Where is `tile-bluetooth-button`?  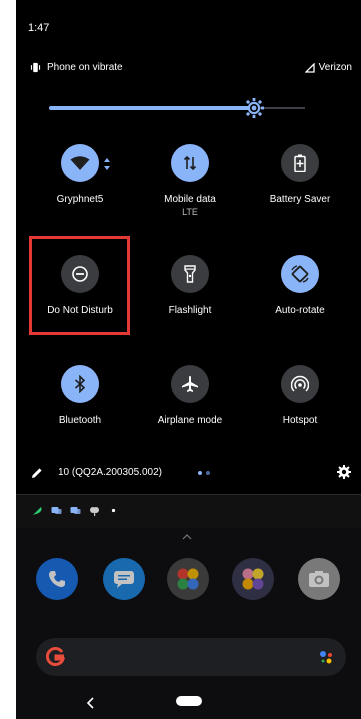
tile-bluetooth-button is located at coordinates (80, 384).